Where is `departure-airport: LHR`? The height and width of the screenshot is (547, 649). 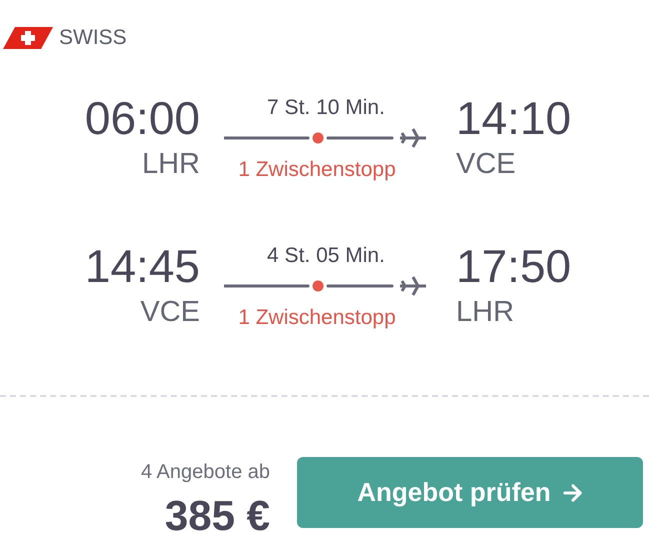 departure-airport: LHR is located at coordinates (171, 164).